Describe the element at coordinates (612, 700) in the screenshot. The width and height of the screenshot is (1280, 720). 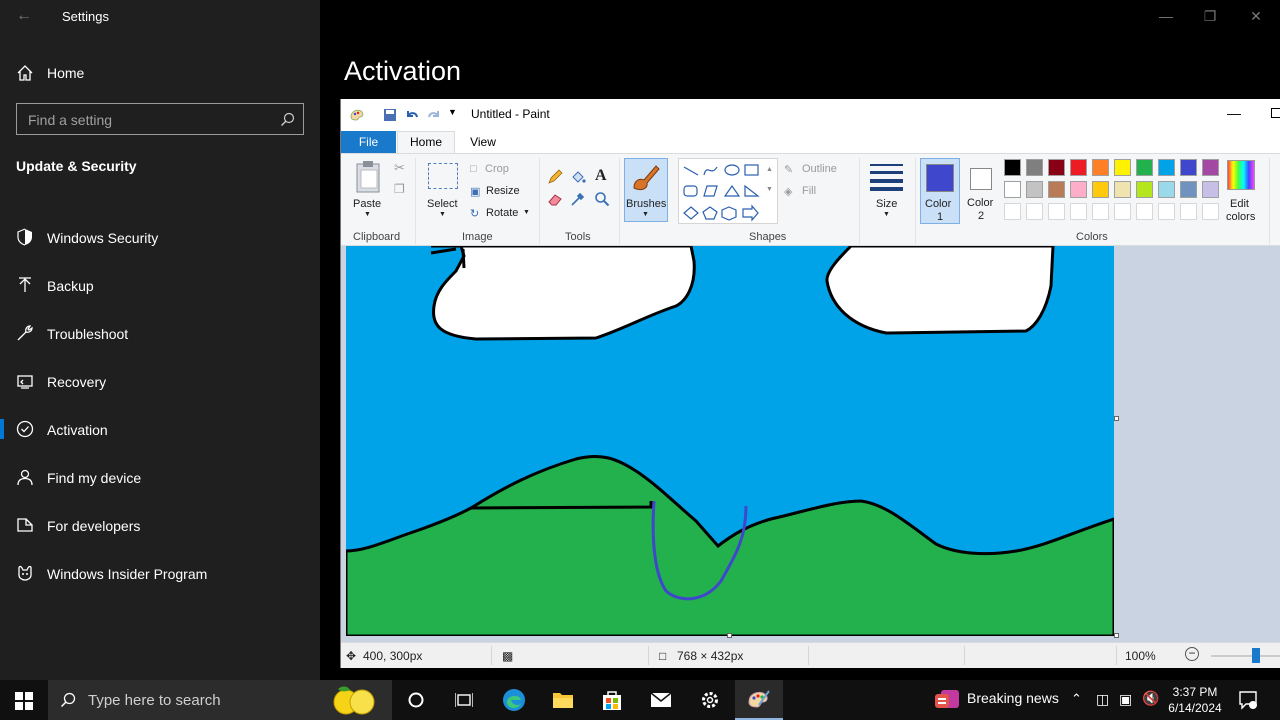
I see `store-button` at that location.